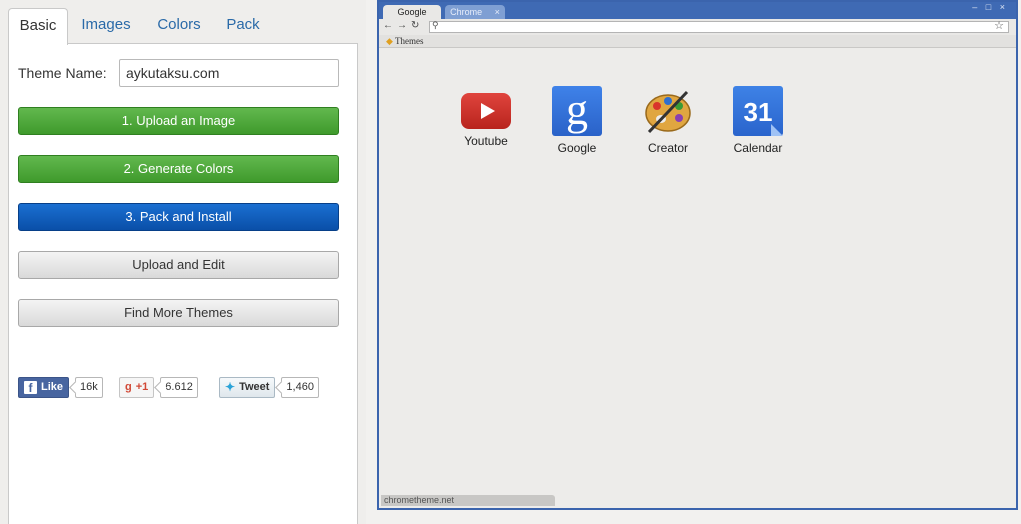 This screenshot has height=524, width=1021. I want to click on facebook-like-widget: f Like 16k, so click(60, 387).